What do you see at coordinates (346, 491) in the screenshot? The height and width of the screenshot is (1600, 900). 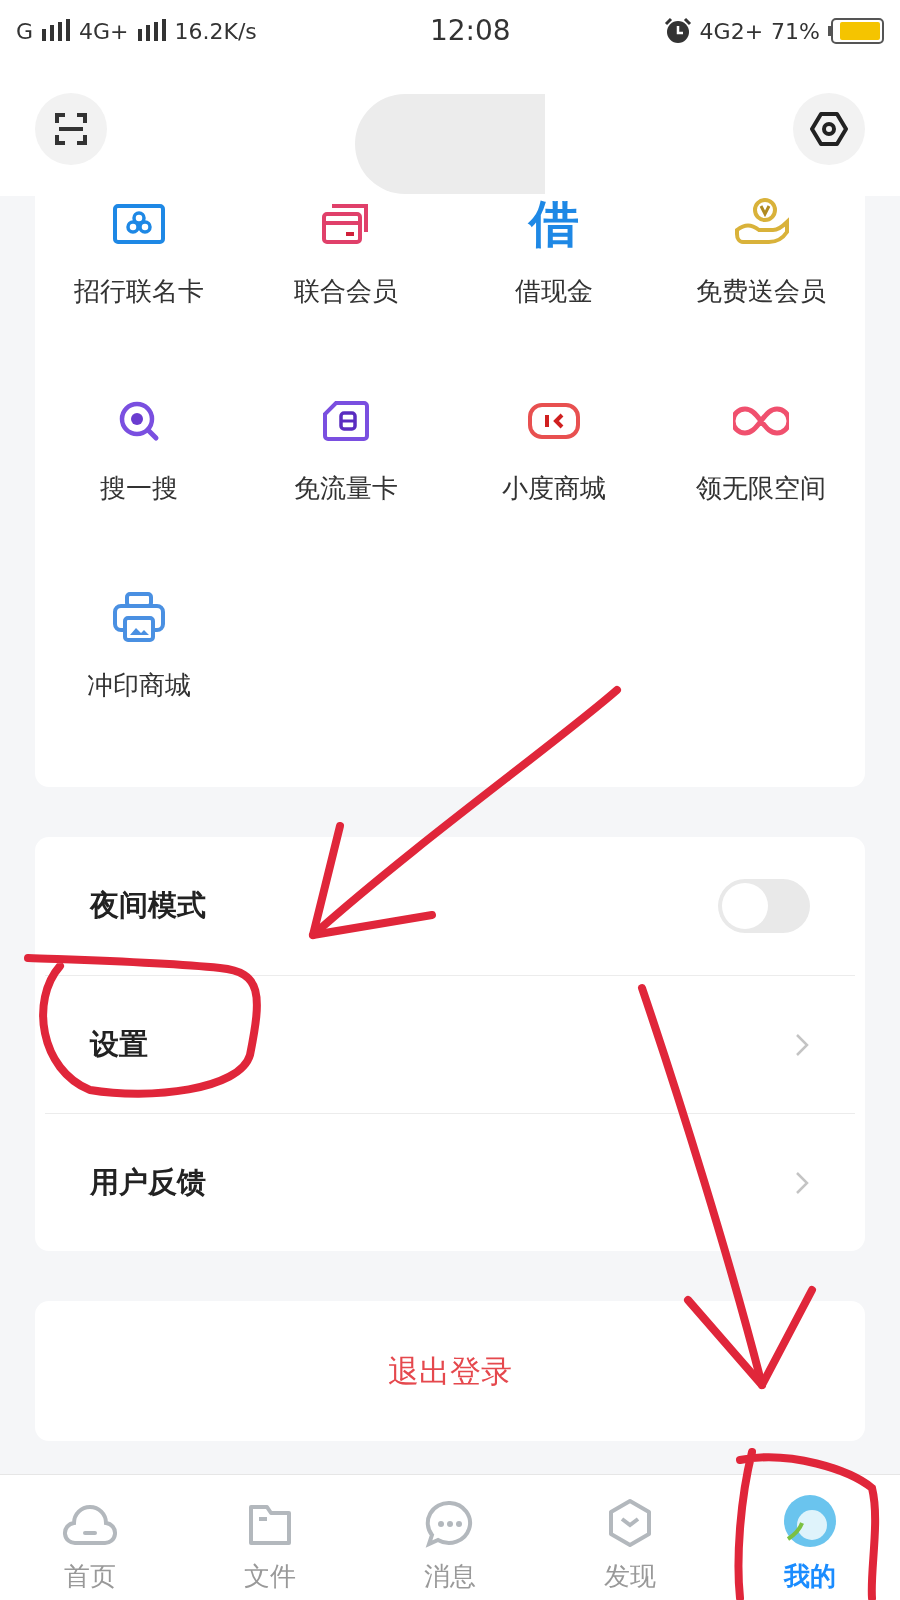 I see `service-item: 免流量卡` at bounding box center [346, 491].